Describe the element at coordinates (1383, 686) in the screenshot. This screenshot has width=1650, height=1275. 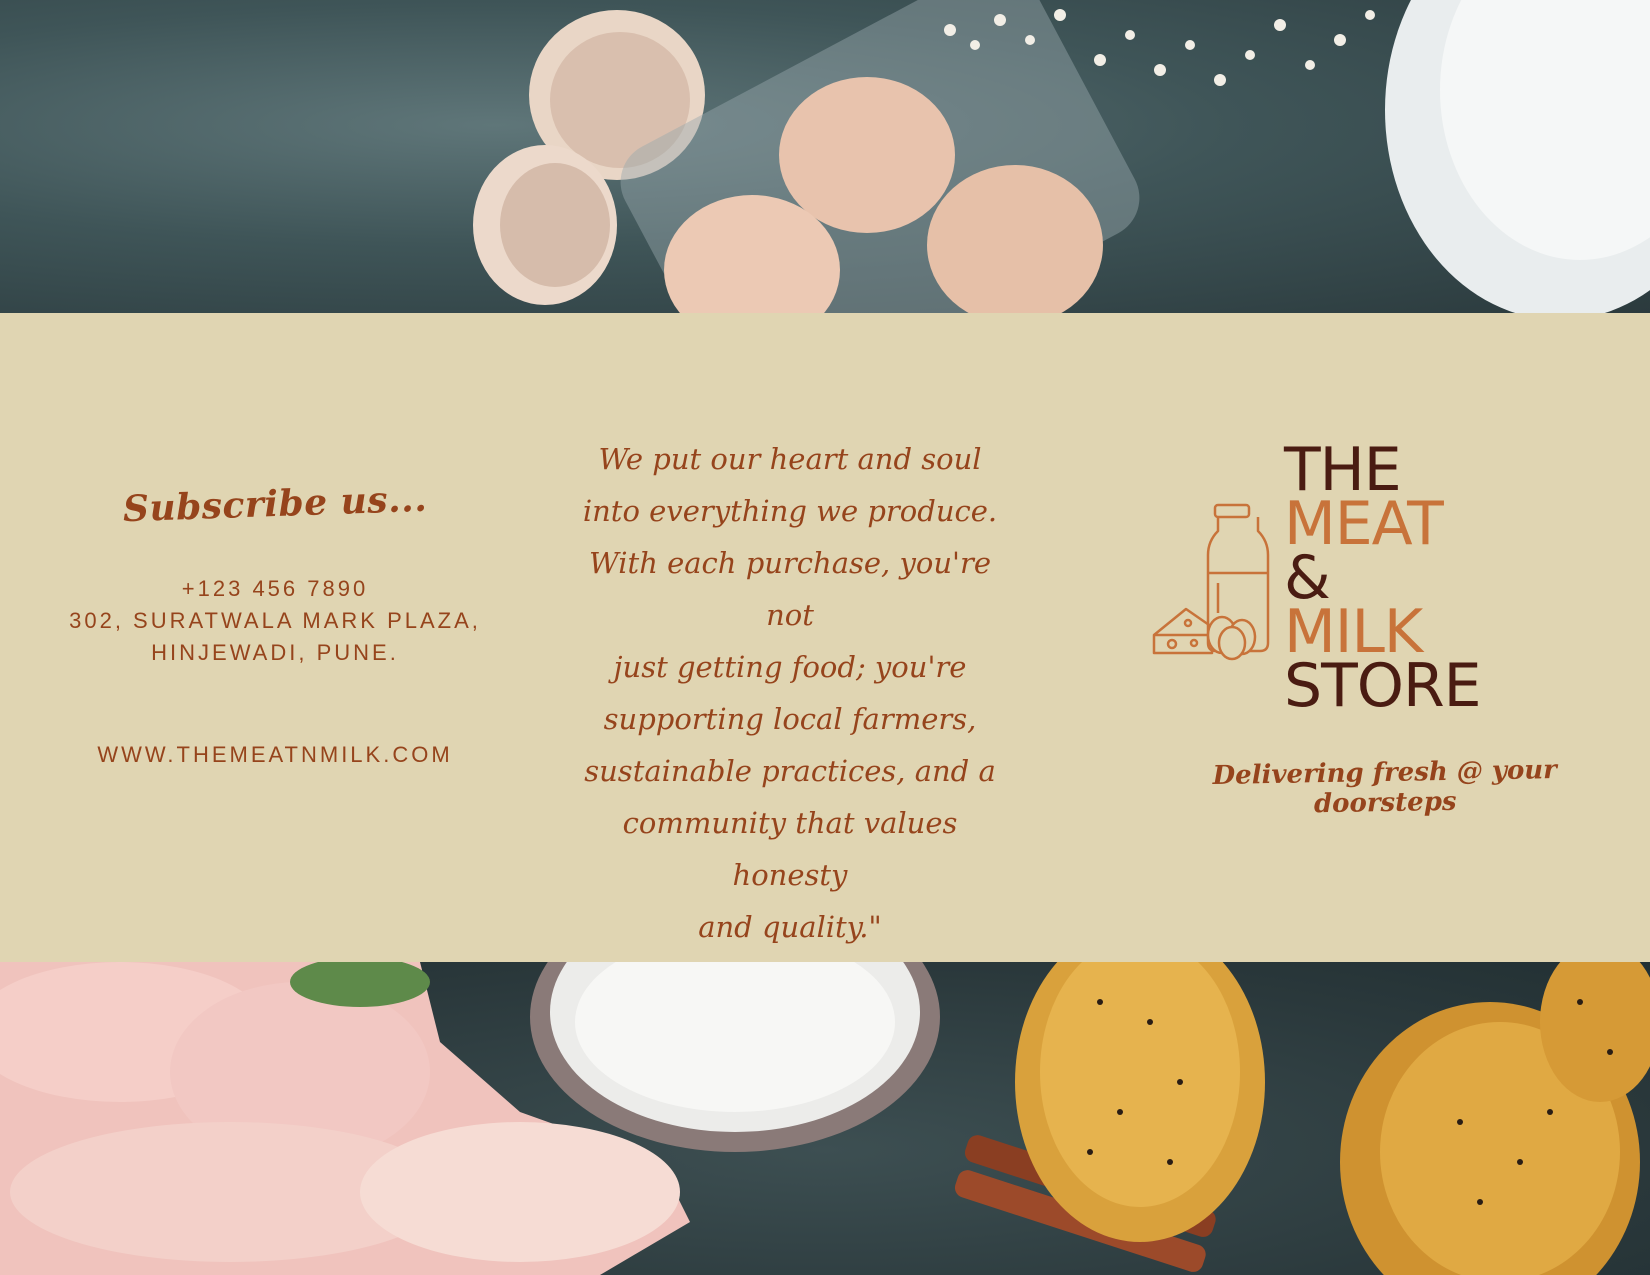
I see `logo-line-store: STORE` at that location.